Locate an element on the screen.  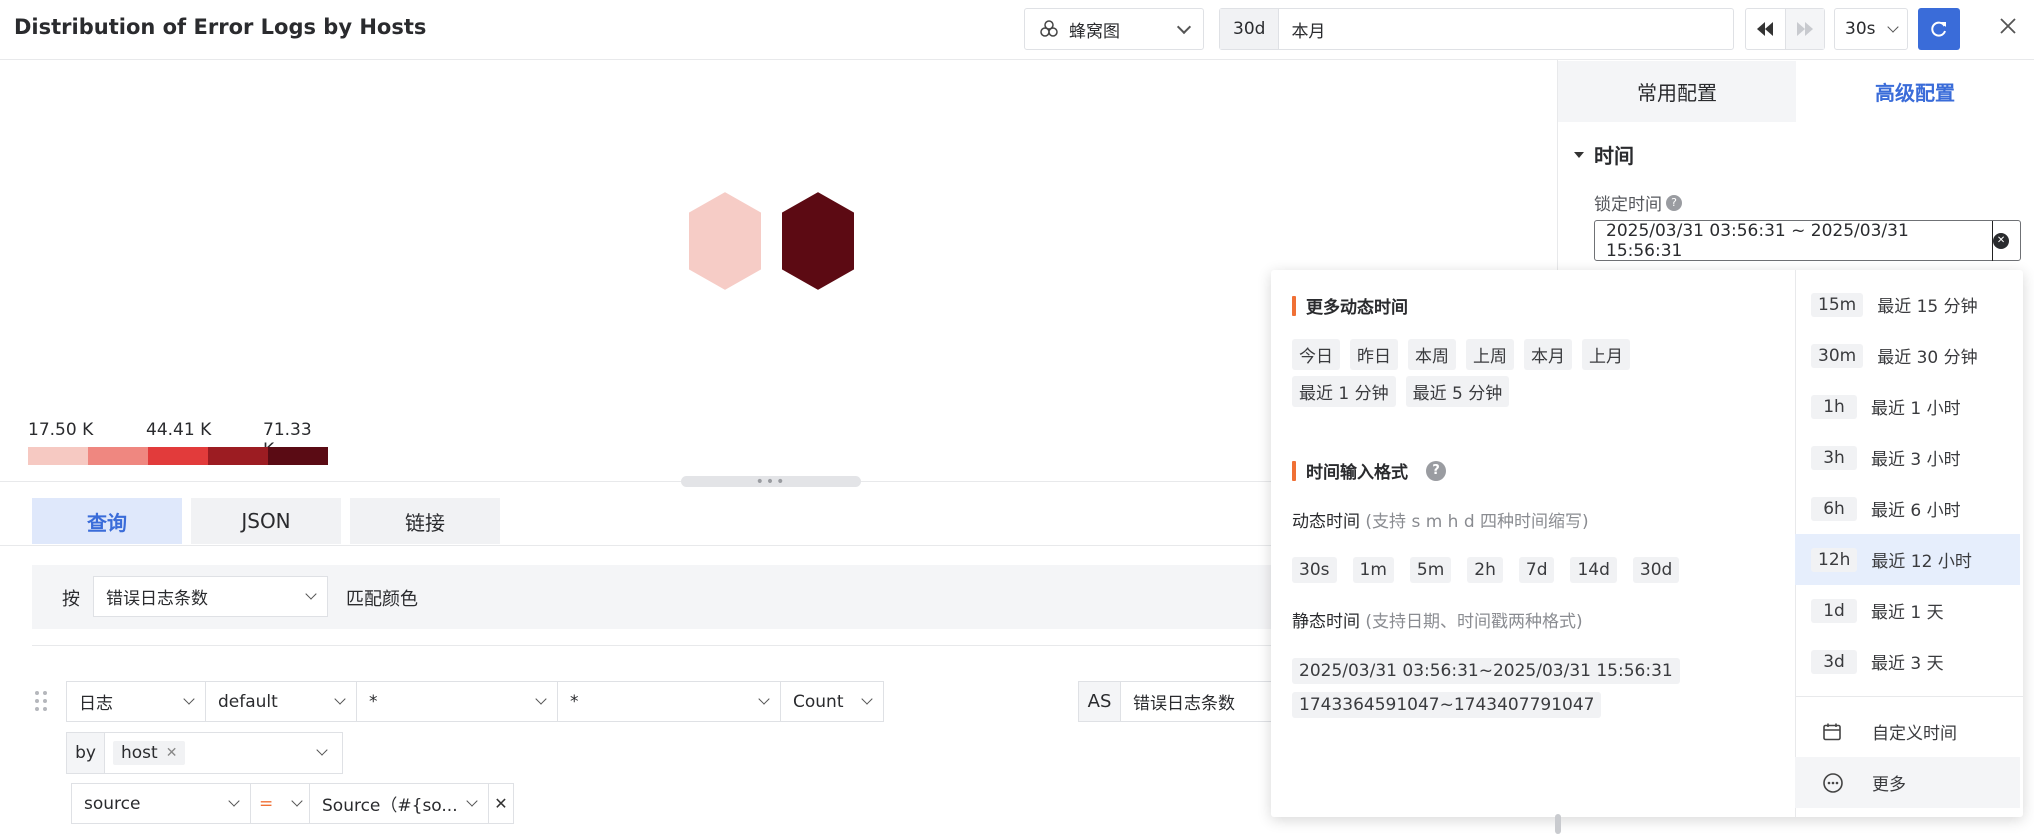
more-icon is located at coordinates (1833, 782).